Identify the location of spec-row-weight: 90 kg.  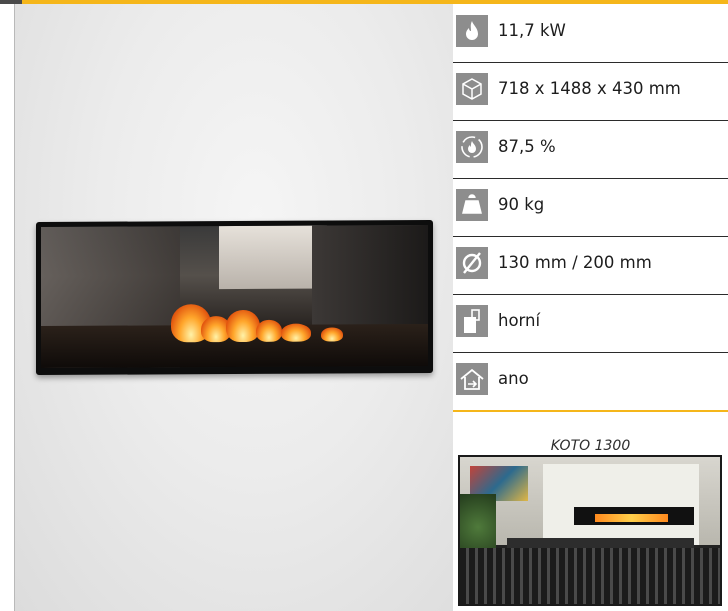
(590, 207).